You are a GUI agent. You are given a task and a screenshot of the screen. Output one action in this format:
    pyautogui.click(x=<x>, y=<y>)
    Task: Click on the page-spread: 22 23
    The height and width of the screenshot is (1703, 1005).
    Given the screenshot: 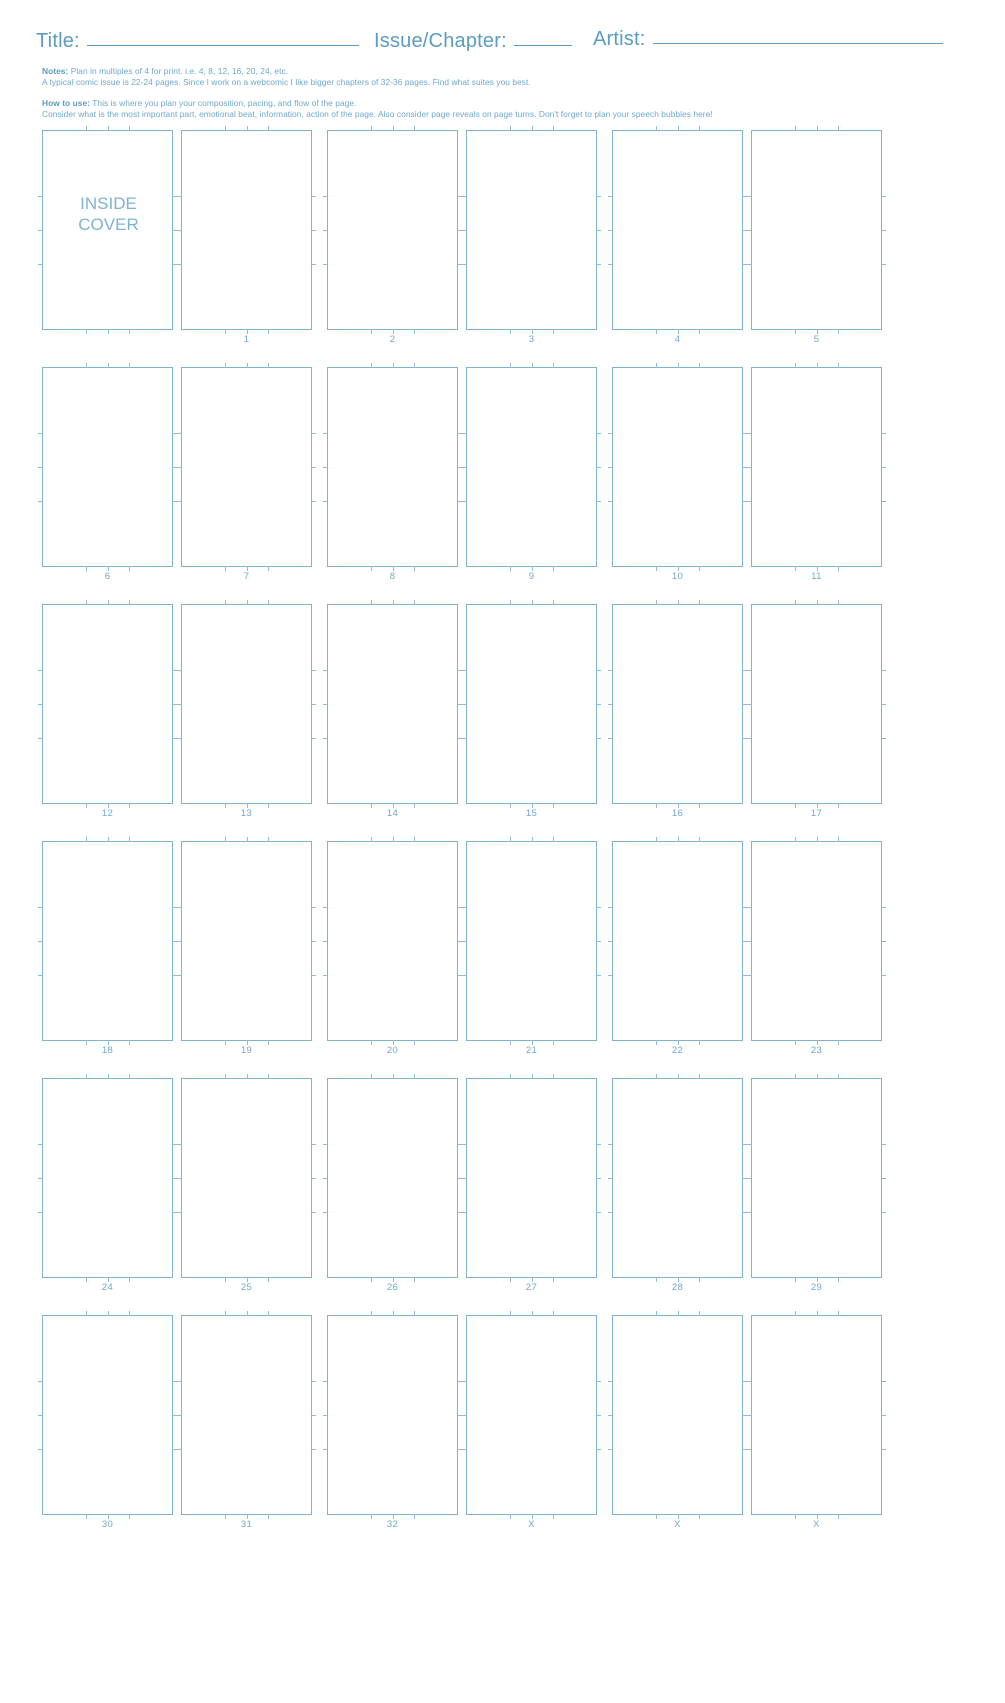 What is the action you would take?
    pyautogui.click(x=747, y=946)
    